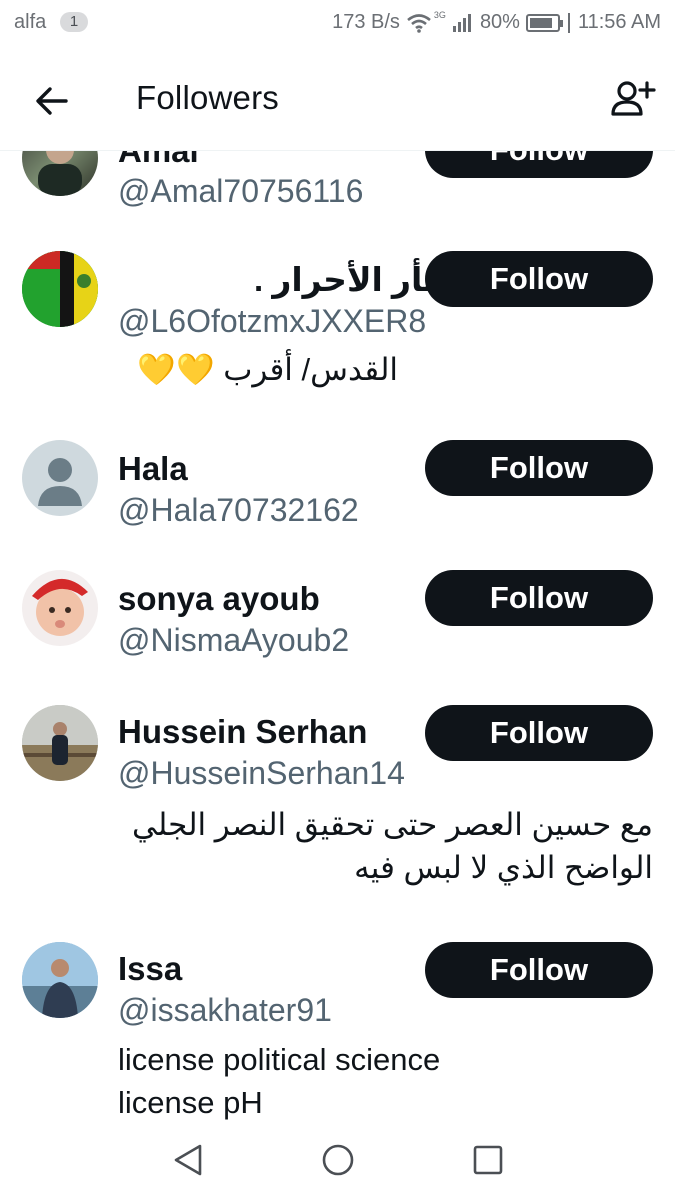 The height and width of the screenshot is (1200, 675). I want to click on follower-name: sonya ayoub, so click(219, 599).